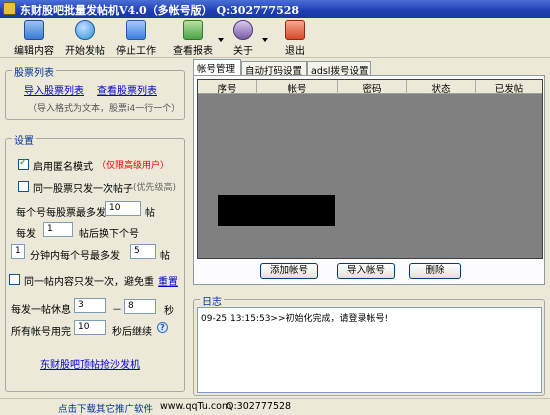  What do you see at coordinates (90, 363) in the screenshot?
I see `promo-link: 东财股吧顶帖抢沙发机` at bounding box center [90, 363].